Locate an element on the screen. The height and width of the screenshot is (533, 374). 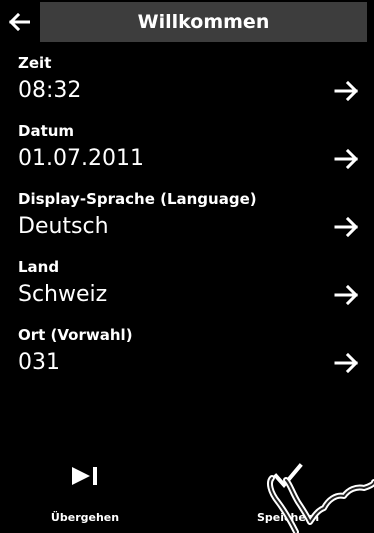
back-button is located at coordinates (19, 22).